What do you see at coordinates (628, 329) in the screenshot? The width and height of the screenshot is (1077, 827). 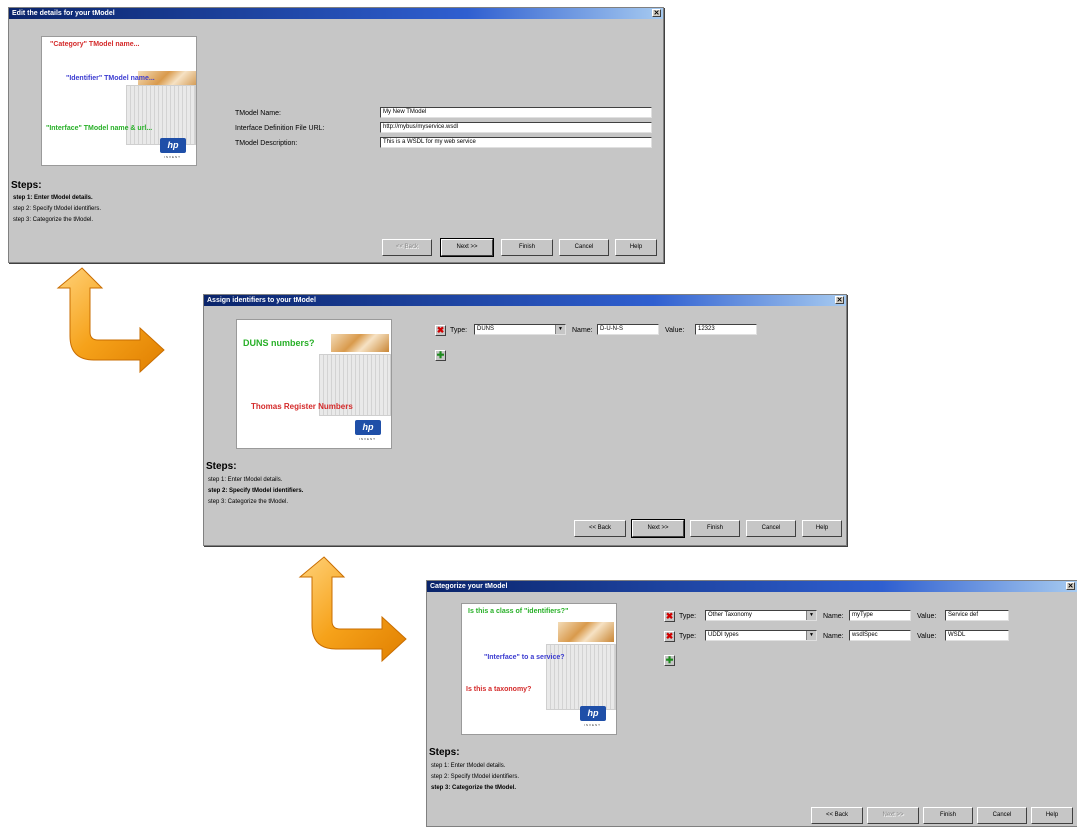 I see `identifier-name-input: D-U-N-S` at bounding box center [628, 329].